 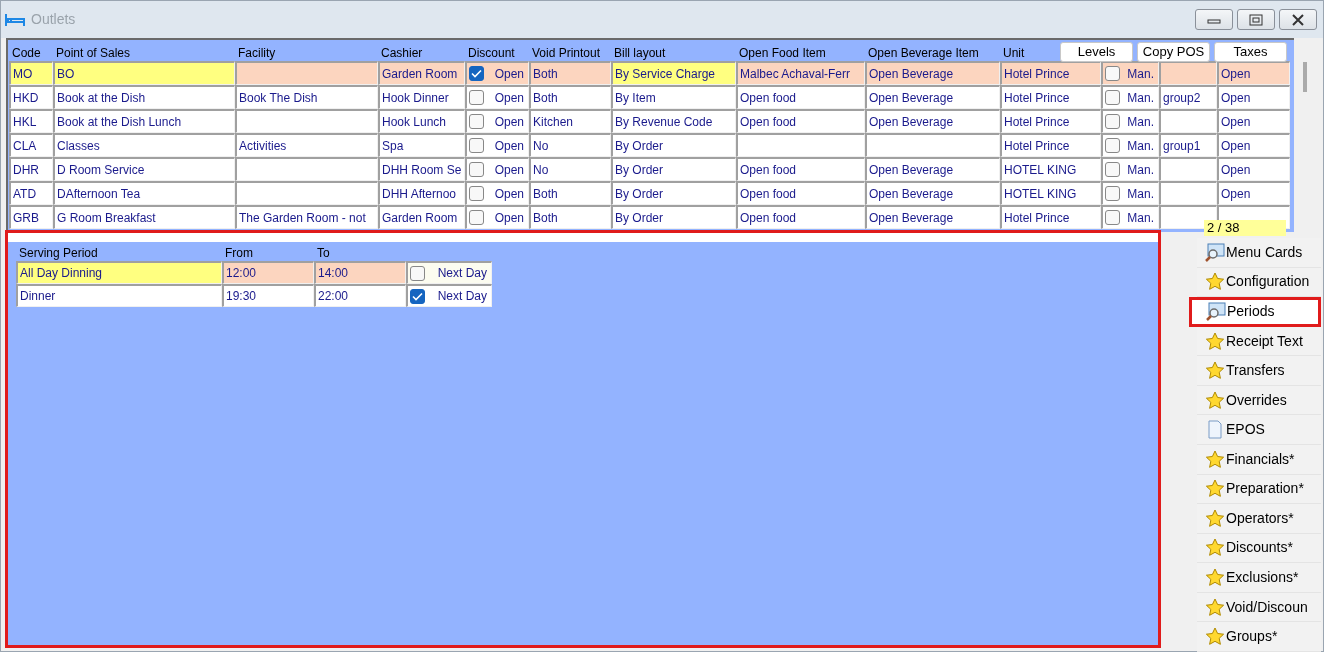 What do you see at coordinates (144, 121) in the screenshot?
I see `table-cell: Book at the Dish Lunch` at bounding box center [144, 121].